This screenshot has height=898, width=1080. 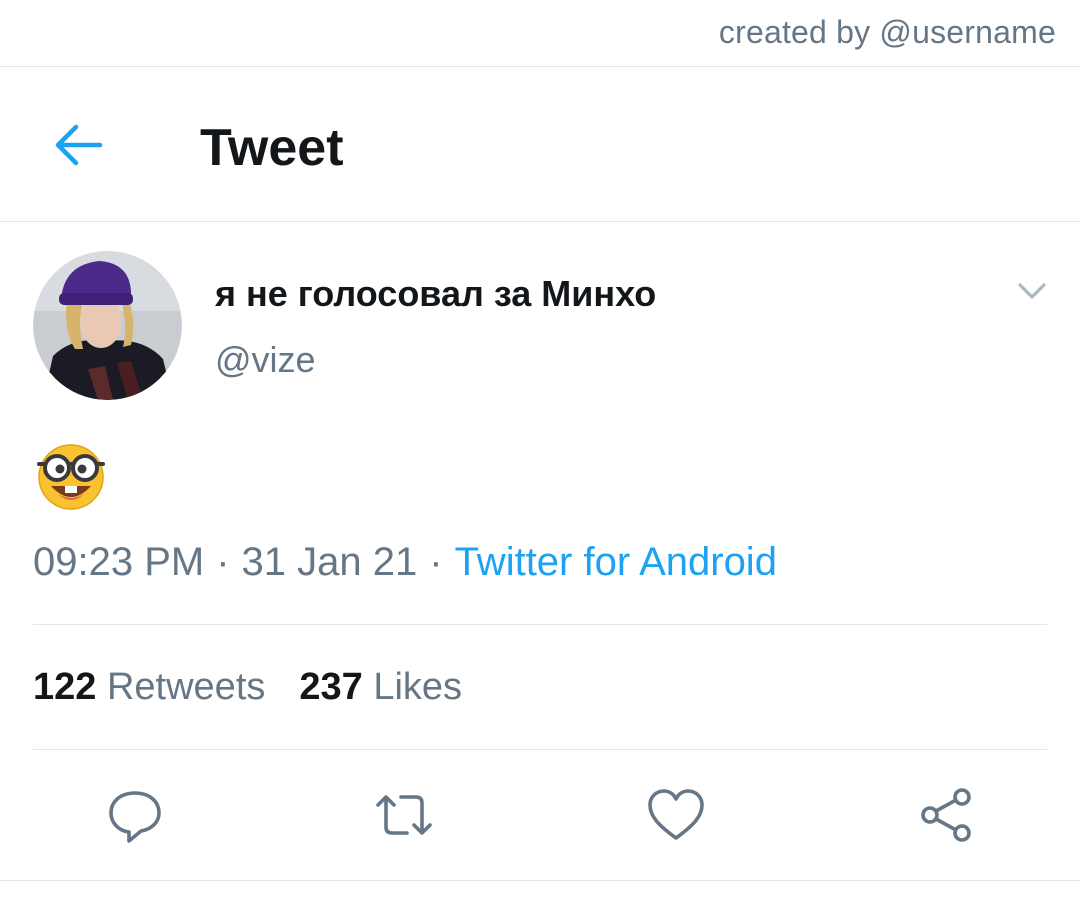 What do you see at coordinates (65, 687) in the screenshot?
I see `retweets-count: 122` at bounding box center [65, 687].